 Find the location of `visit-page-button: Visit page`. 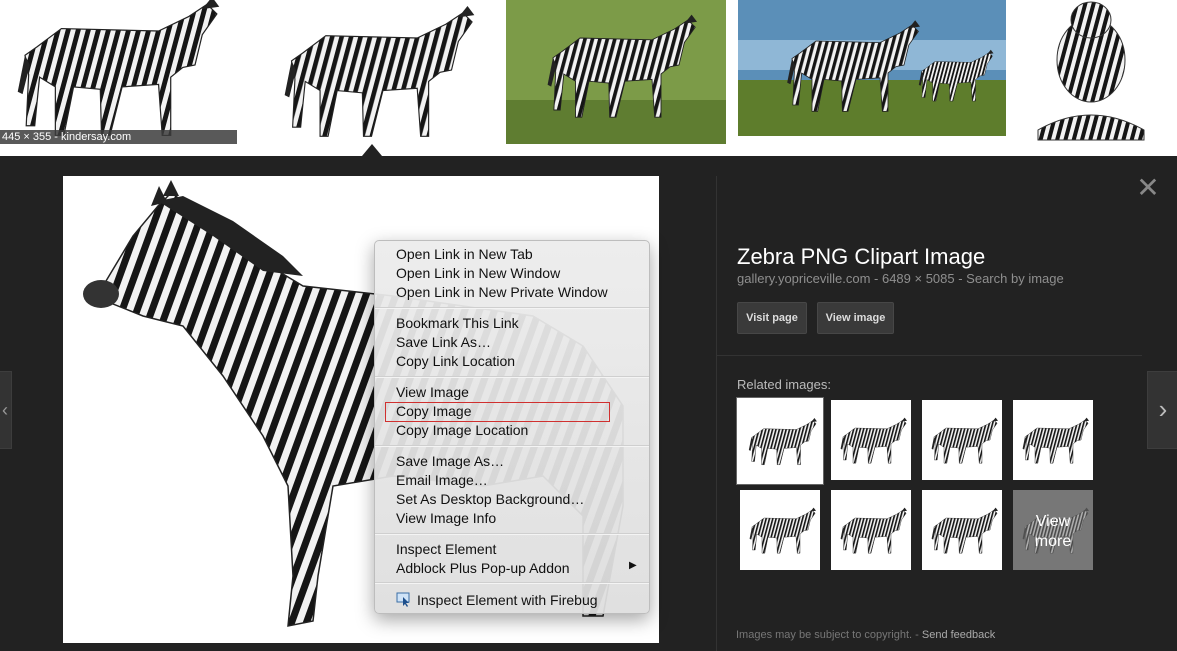

visit-page-button: Visit page is located at coordinates (772, 318).